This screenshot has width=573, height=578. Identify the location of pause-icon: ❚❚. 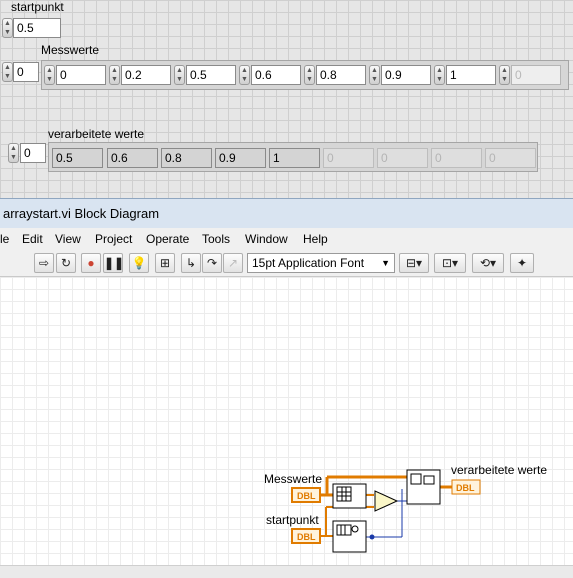
(113, 263).